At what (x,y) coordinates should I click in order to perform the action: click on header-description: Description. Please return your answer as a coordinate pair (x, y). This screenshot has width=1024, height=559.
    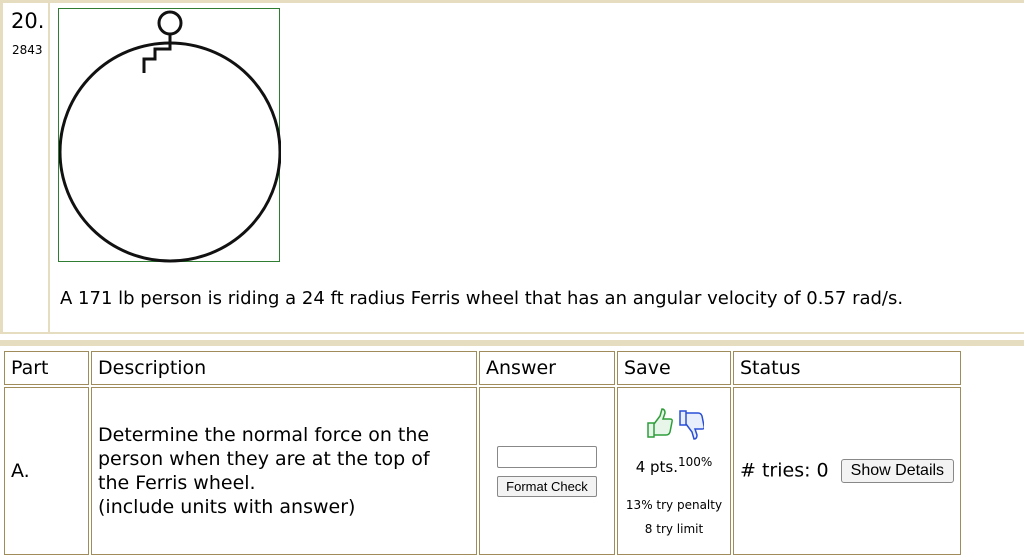
    Looking at the image, I should click on (284, 368).